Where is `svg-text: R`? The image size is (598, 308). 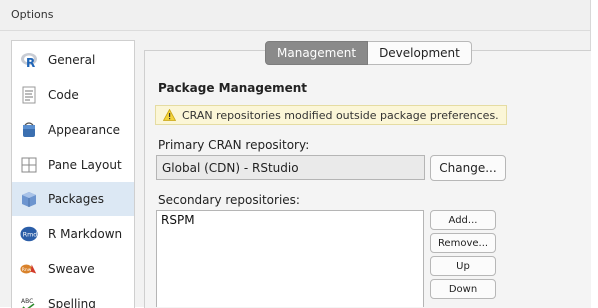 svg-text: R is located at coordinates (30, 62).